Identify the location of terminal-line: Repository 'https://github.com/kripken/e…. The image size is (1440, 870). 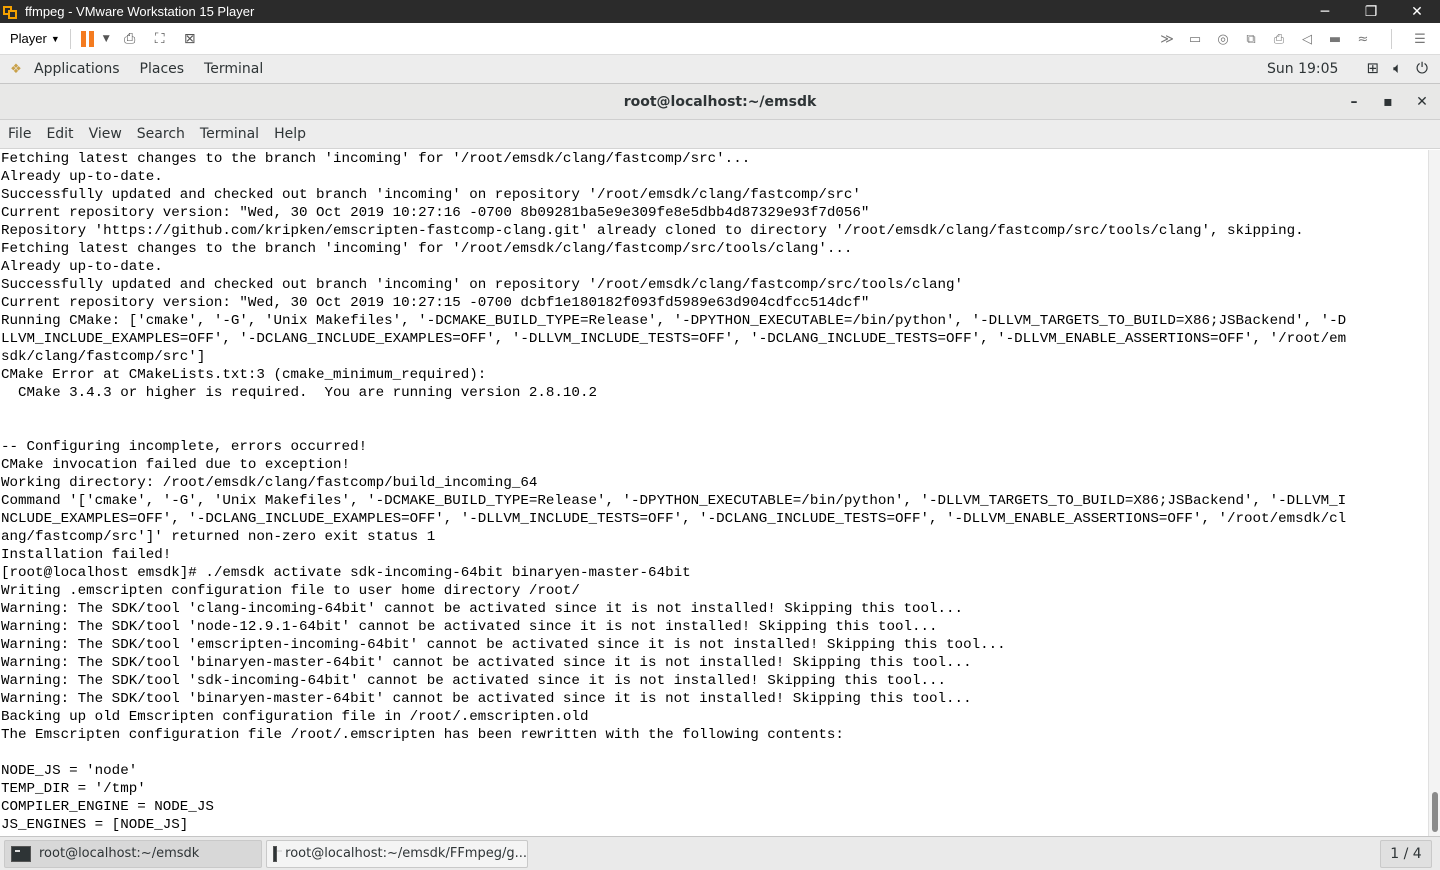
(652, 231).